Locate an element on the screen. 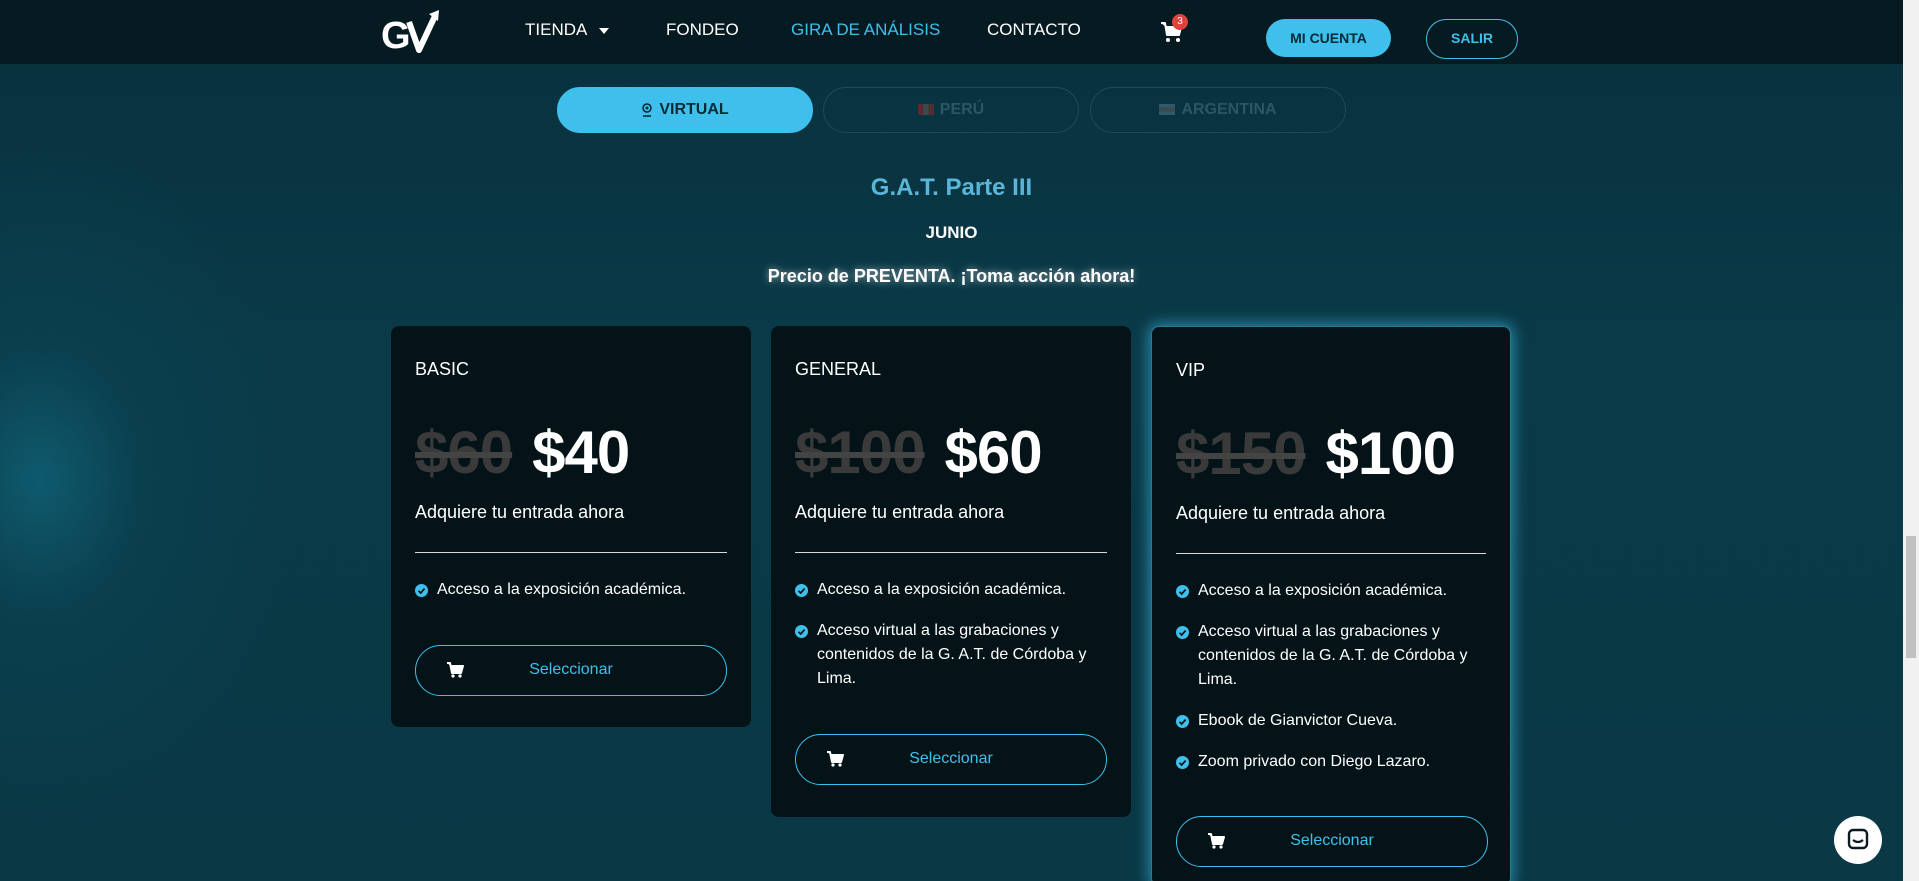 The height and width of the screenshot is (881, 1919). plan-name: BASIC is located at coordinates (442, 369).